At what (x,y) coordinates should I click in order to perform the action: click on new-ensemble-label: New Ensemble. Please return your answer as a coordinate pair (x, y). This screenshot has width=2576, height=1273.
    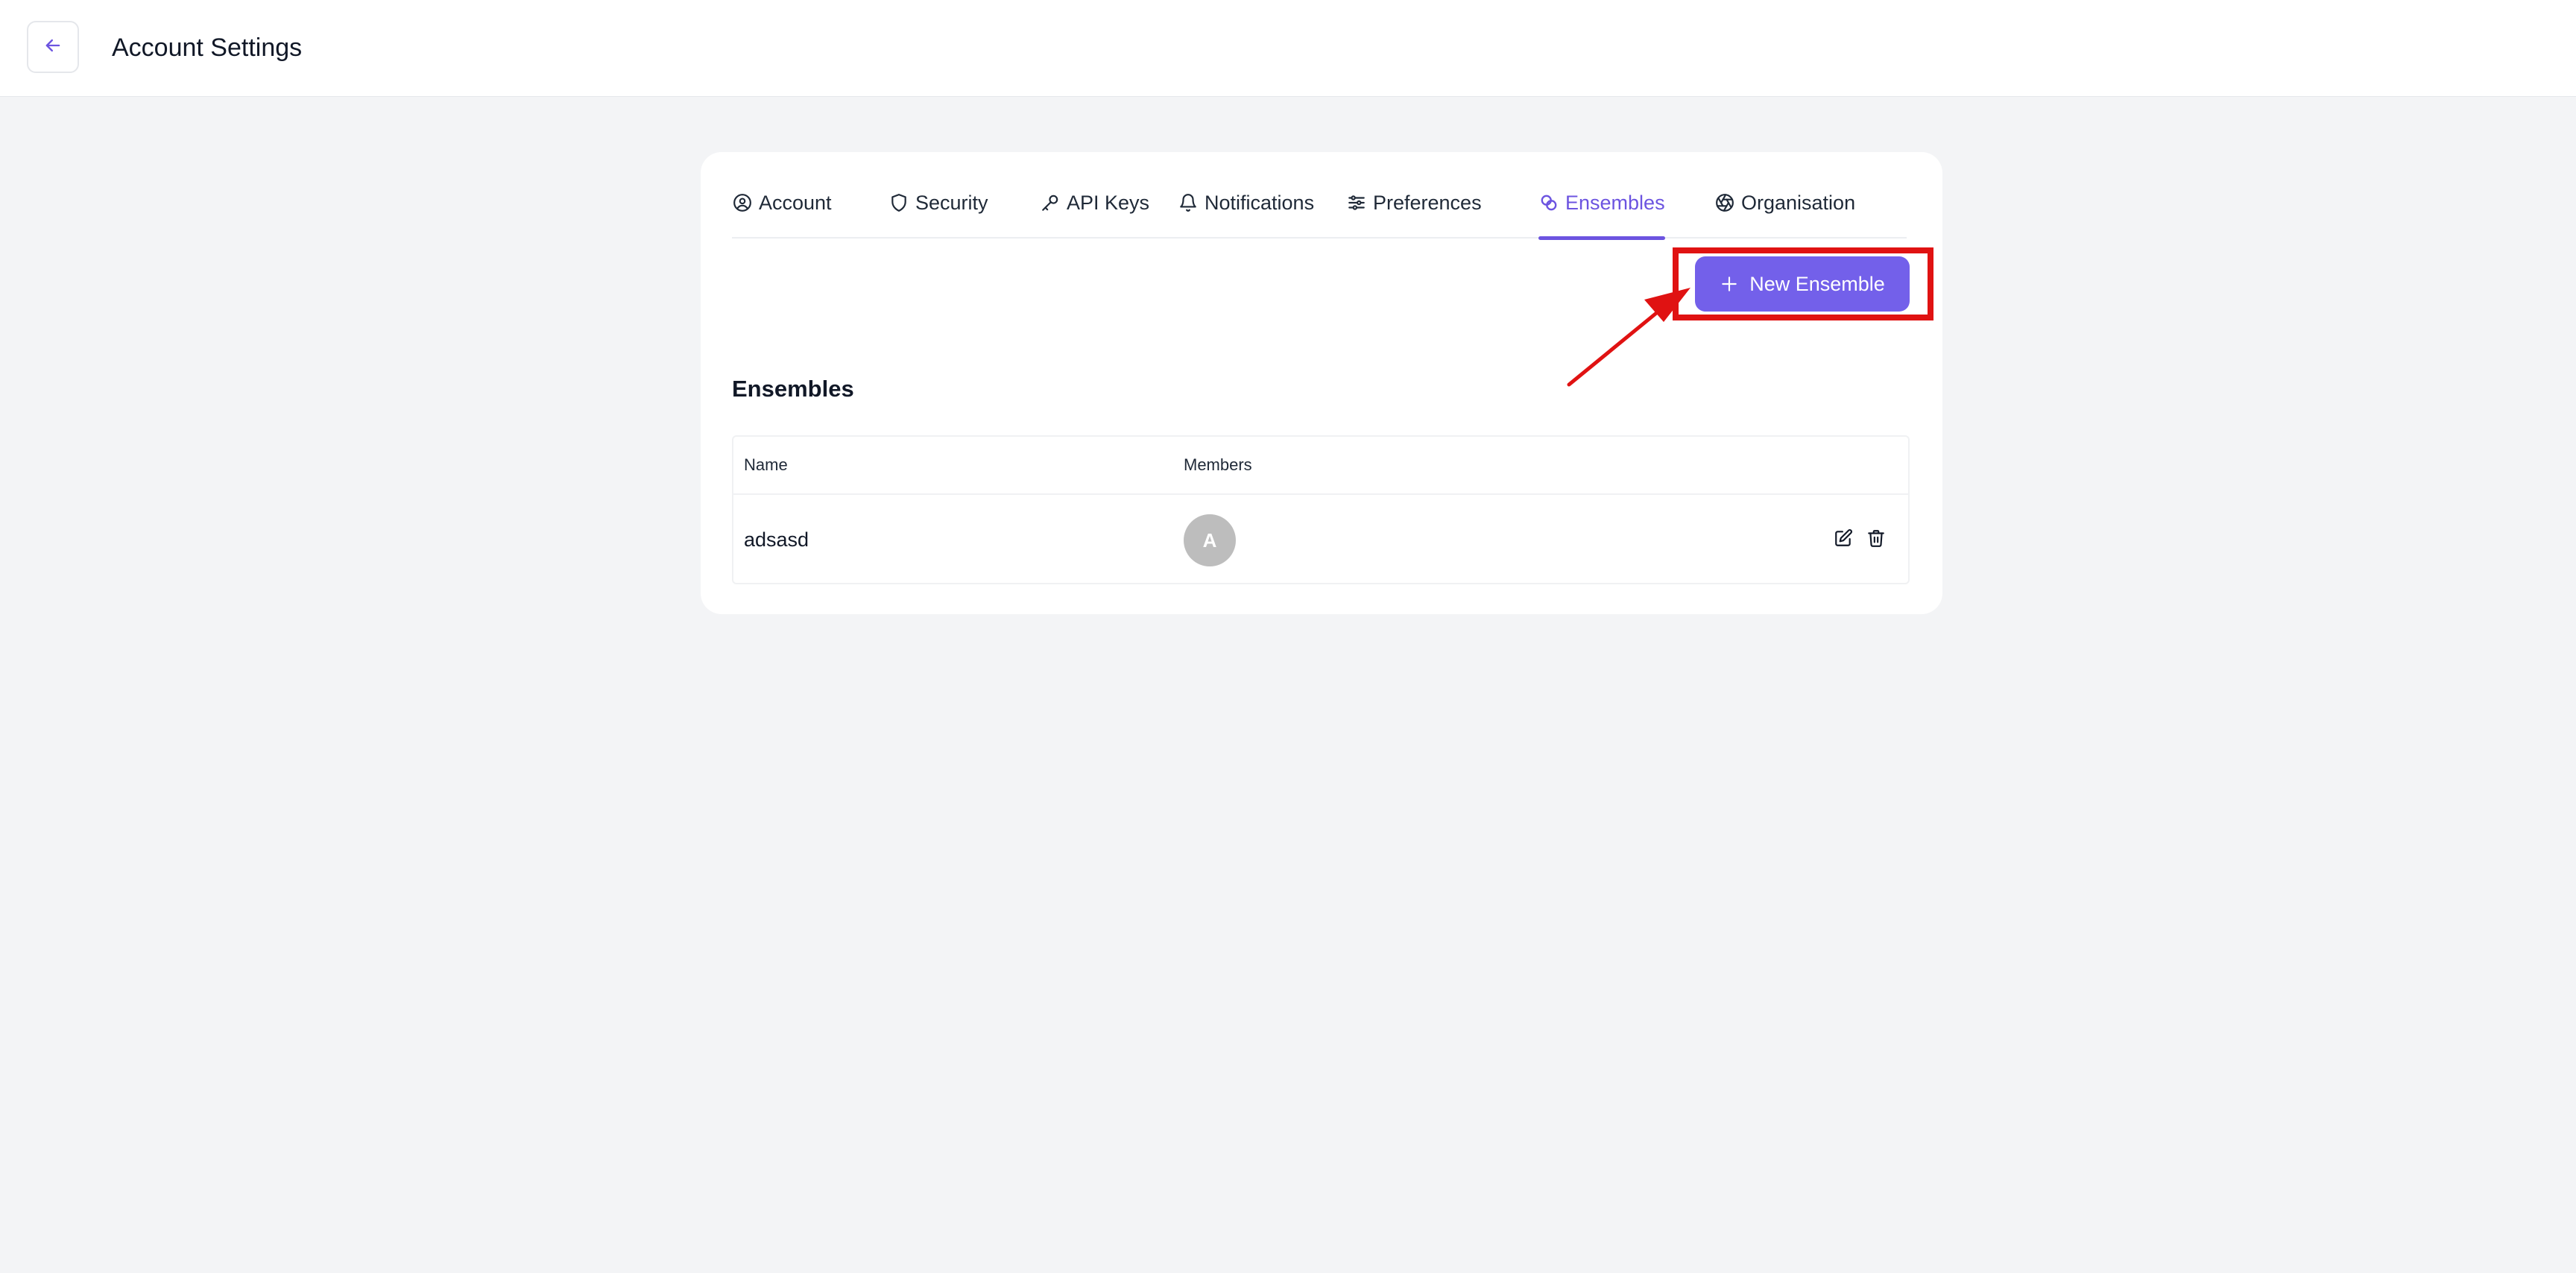
    Looking at the image, I should click on (1817, 283).